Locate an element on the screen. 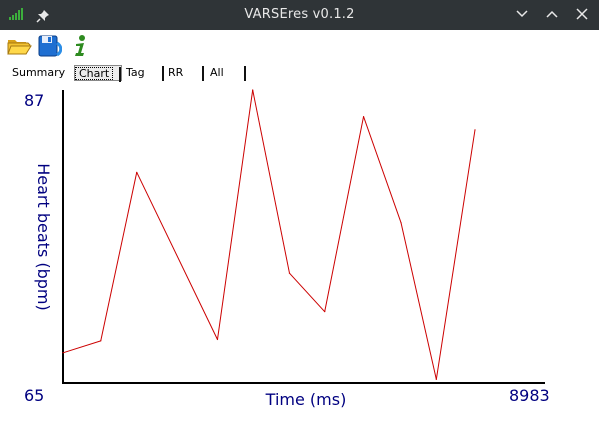  minimize-chevron-icon is located at coordinates (522, 14).